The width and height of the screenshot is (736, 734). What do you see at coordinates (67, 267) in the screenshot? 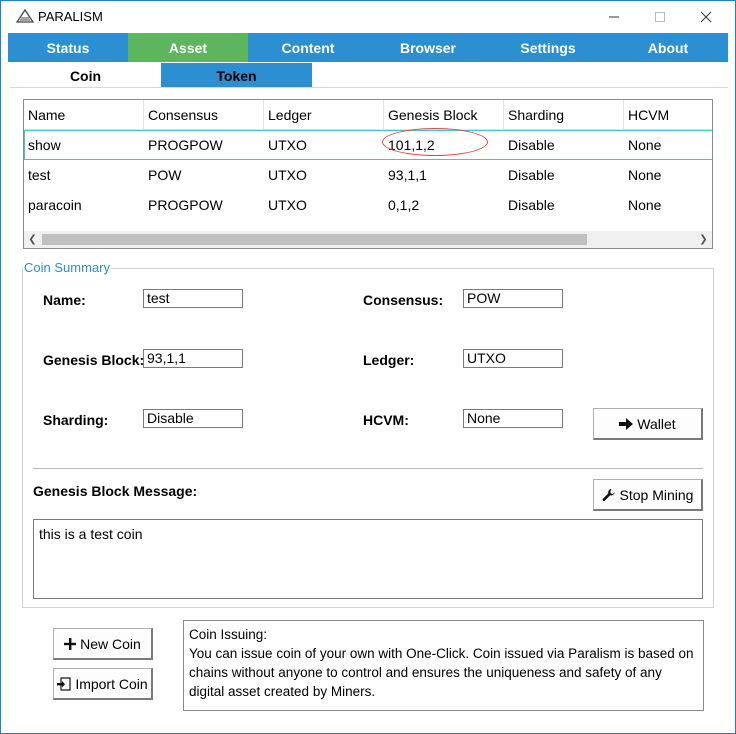
I see `coin-summary-title: Coin Summary` at bounding box center [67, 267].